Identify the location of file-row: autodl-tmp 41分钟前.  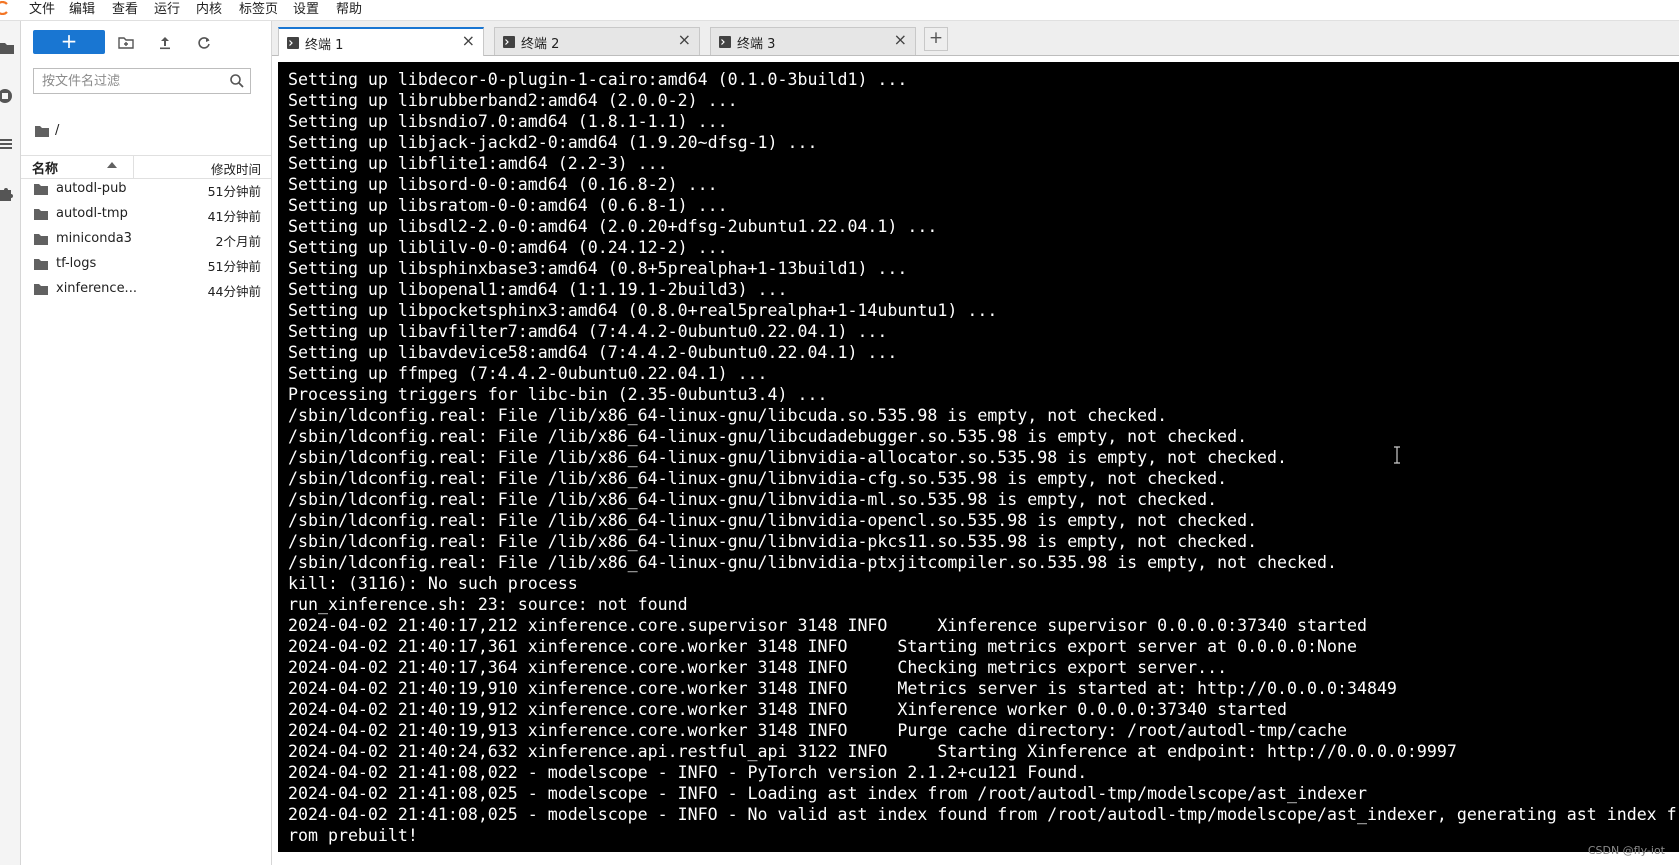
(146, 214).